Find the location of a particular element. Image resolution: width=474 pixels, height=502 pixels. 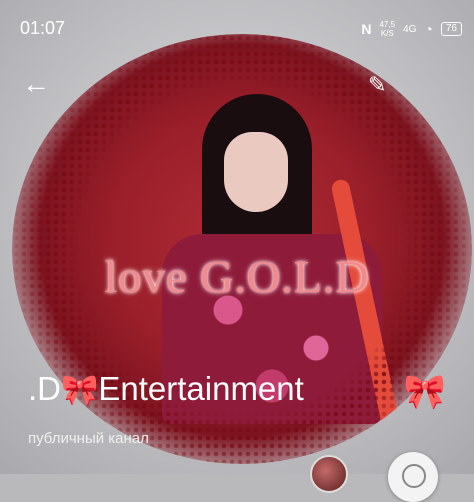

arrow-left-icon: ← is located at coordinates (36, 83).